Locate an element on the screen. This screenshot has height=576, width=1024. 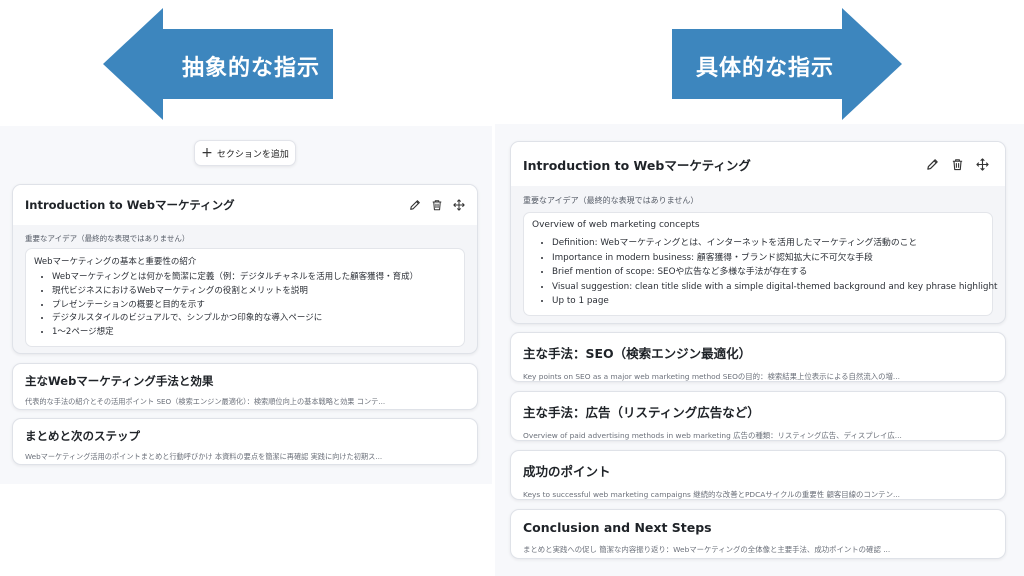
key-ideas-title: Webマーケティングの基本と重要性の紹介 is located at coordinates (115, 262).